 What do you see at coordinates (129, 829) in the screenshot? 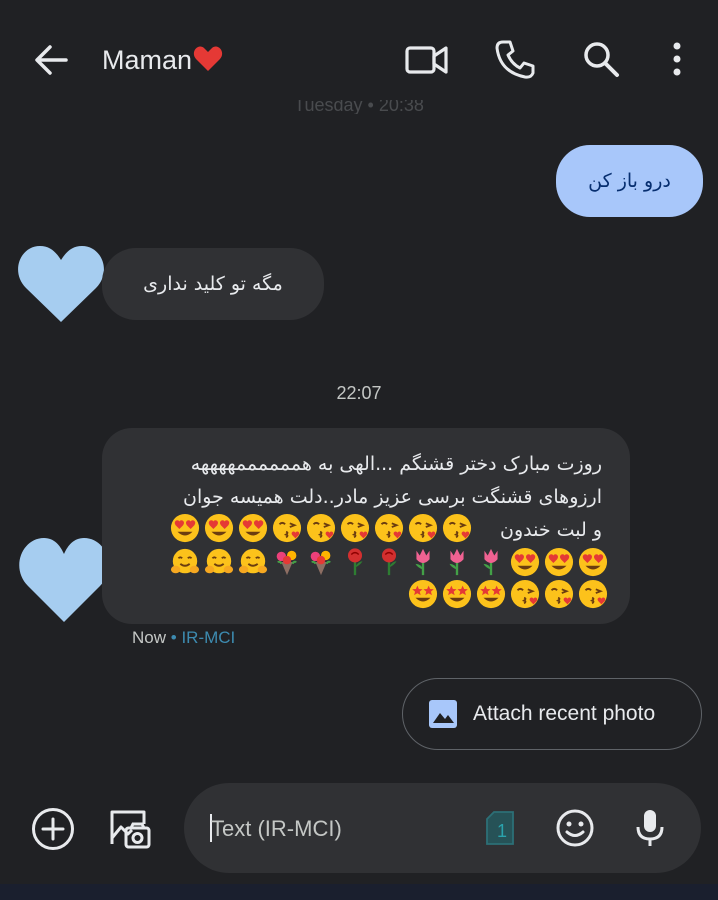
I see `gallery-icon` at bounding box center [129, 829].